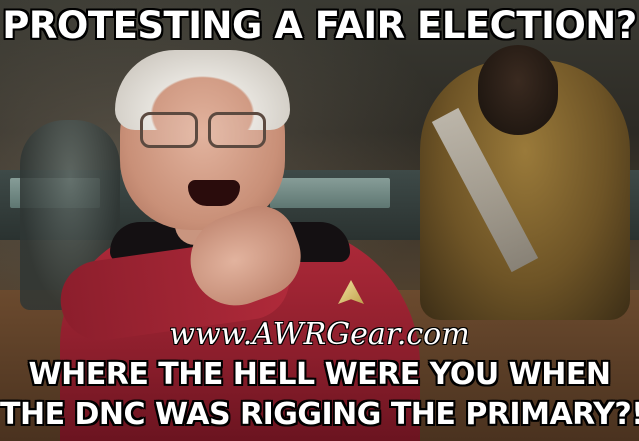 Image resolution: width=639 pixels, height=441 pixels. I want to click on top-caption: PROTESTING A FAIR ELECTION?, so click(319, 25).